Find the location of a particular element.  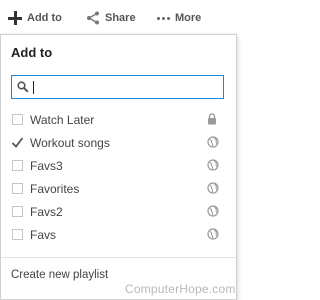

watermark: ComputerHope.com is located at coordinates (180, 289).